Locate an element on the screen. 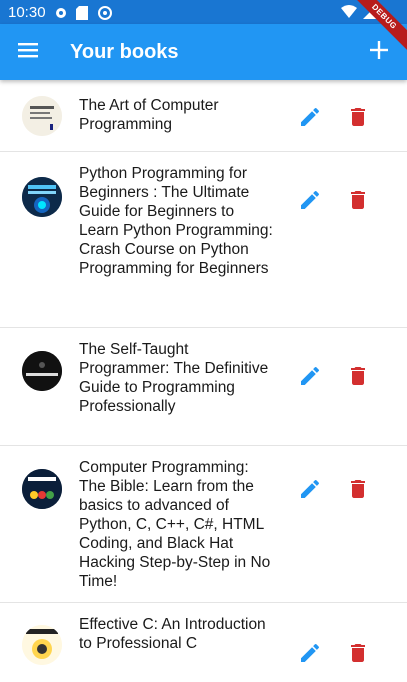 The width and height of the screenshot is (407, 682). hamburger-menu-icon is located at coordinates (28, 52).